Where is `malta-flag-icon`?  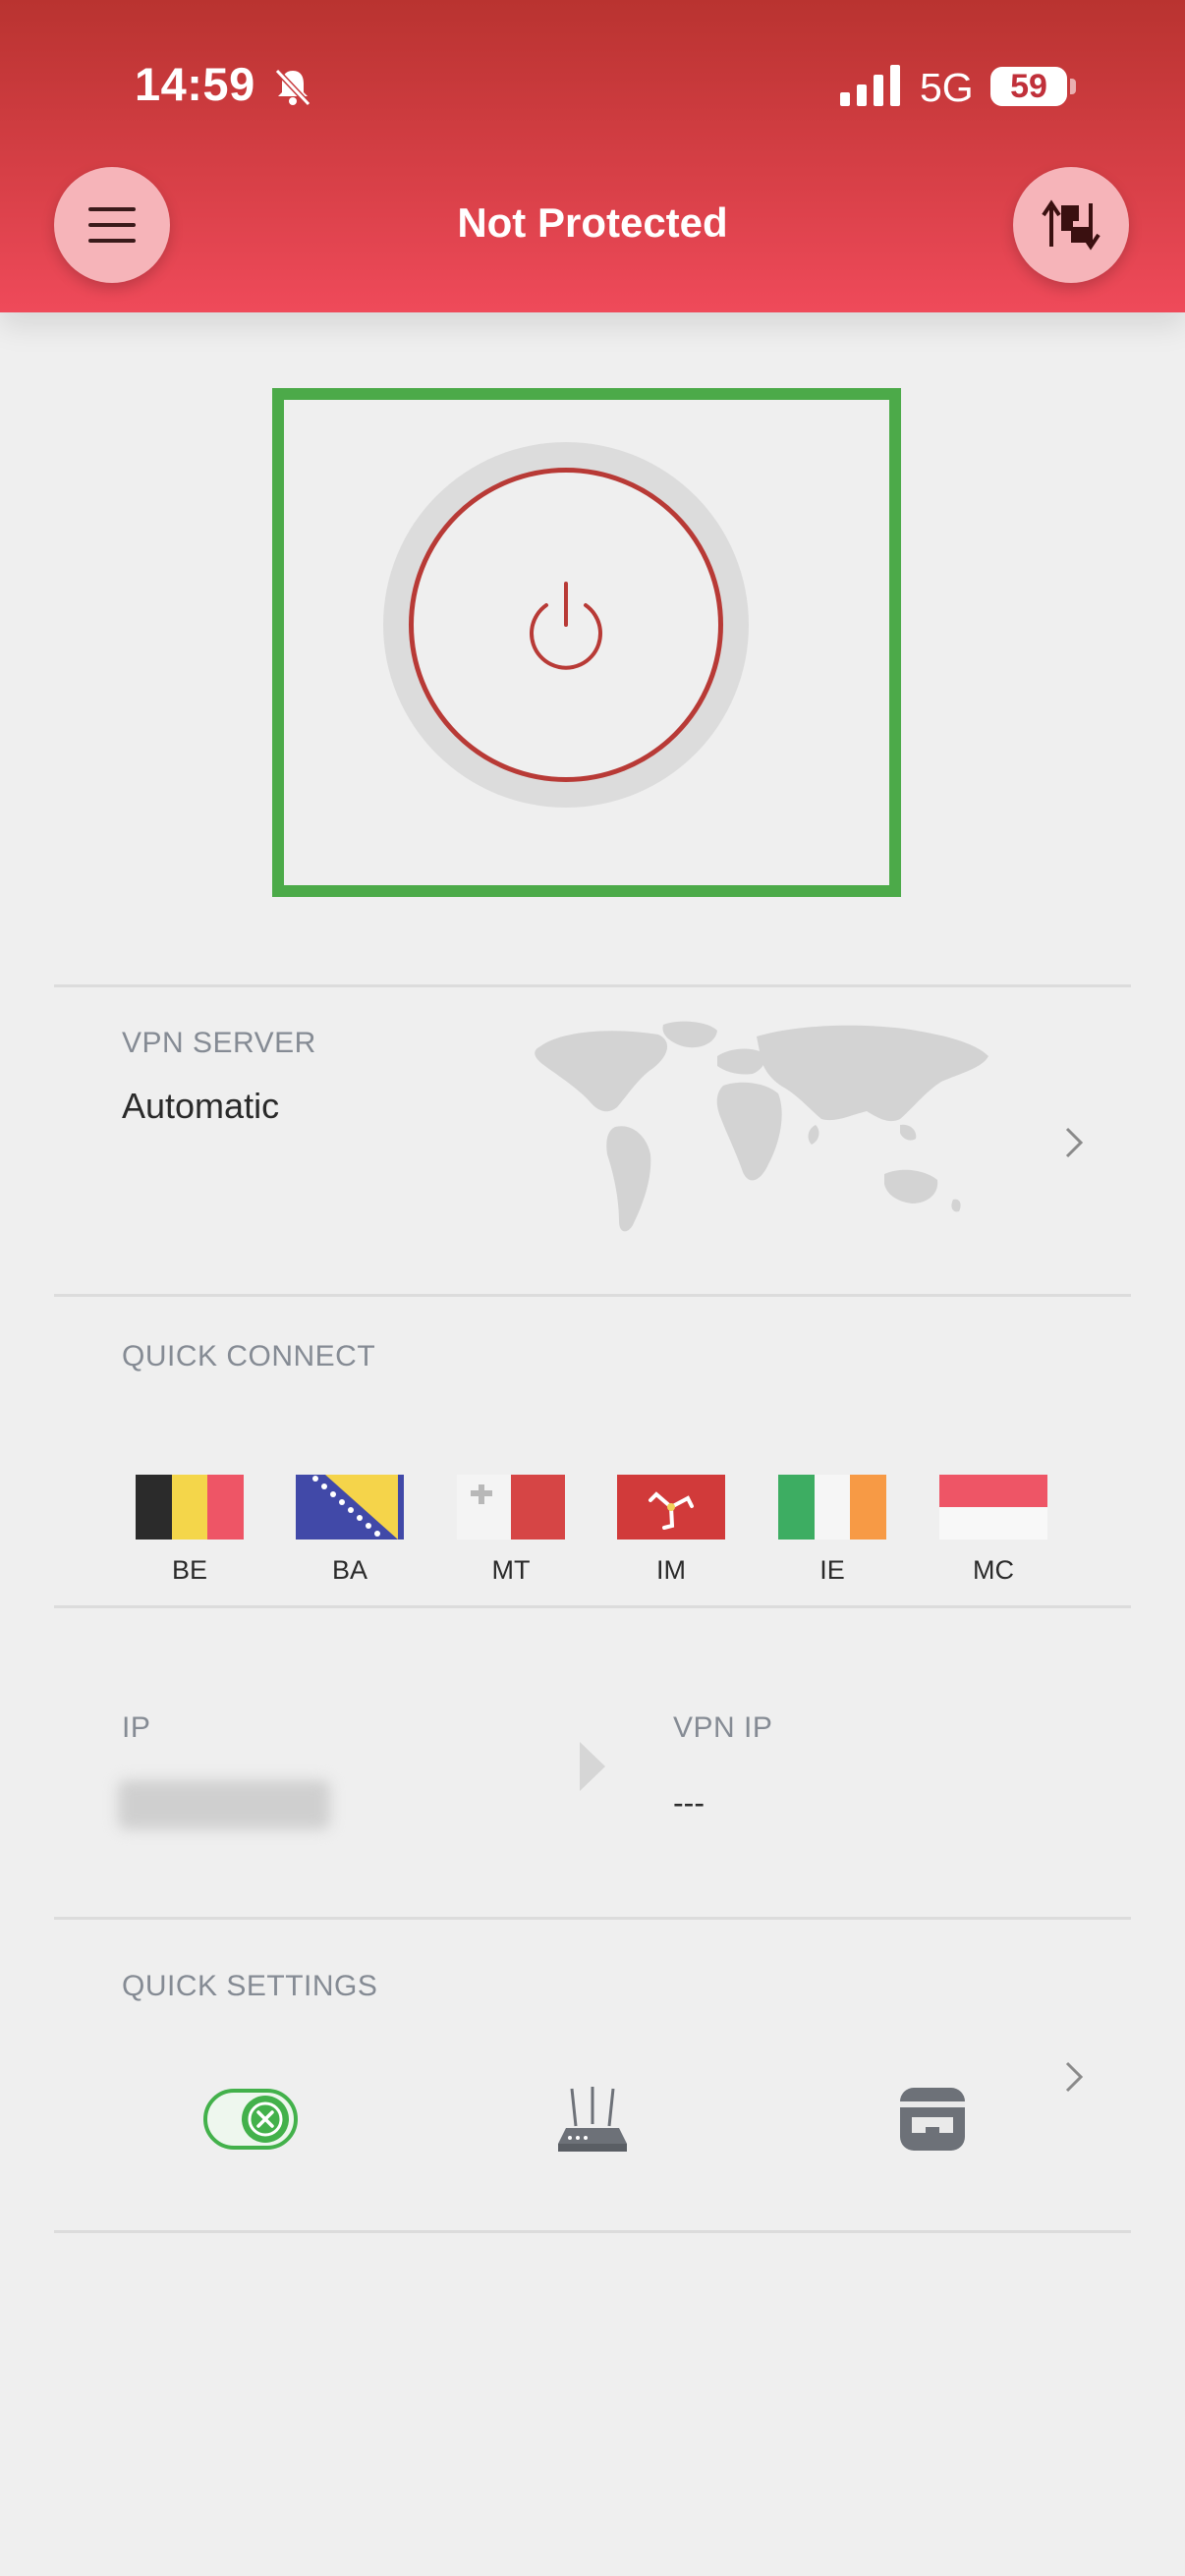
malta-flag-icon is located at coordinates (511, 1507).